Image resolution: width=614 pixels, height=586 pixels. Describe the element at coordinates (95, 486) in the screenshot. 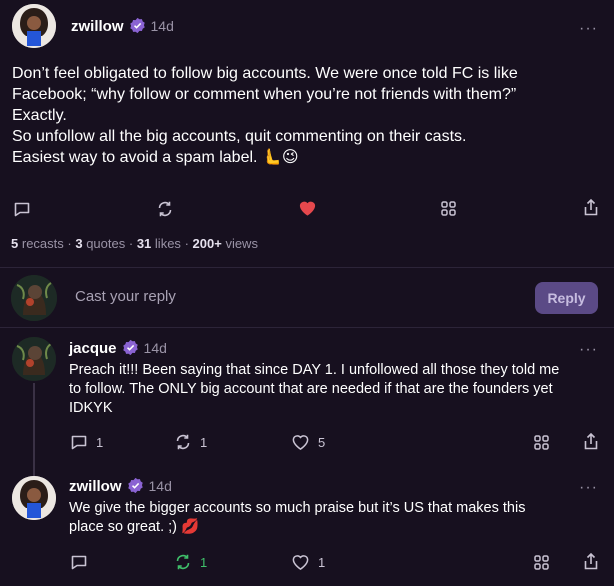

I see `reply-author-name: zwillow` at that location.